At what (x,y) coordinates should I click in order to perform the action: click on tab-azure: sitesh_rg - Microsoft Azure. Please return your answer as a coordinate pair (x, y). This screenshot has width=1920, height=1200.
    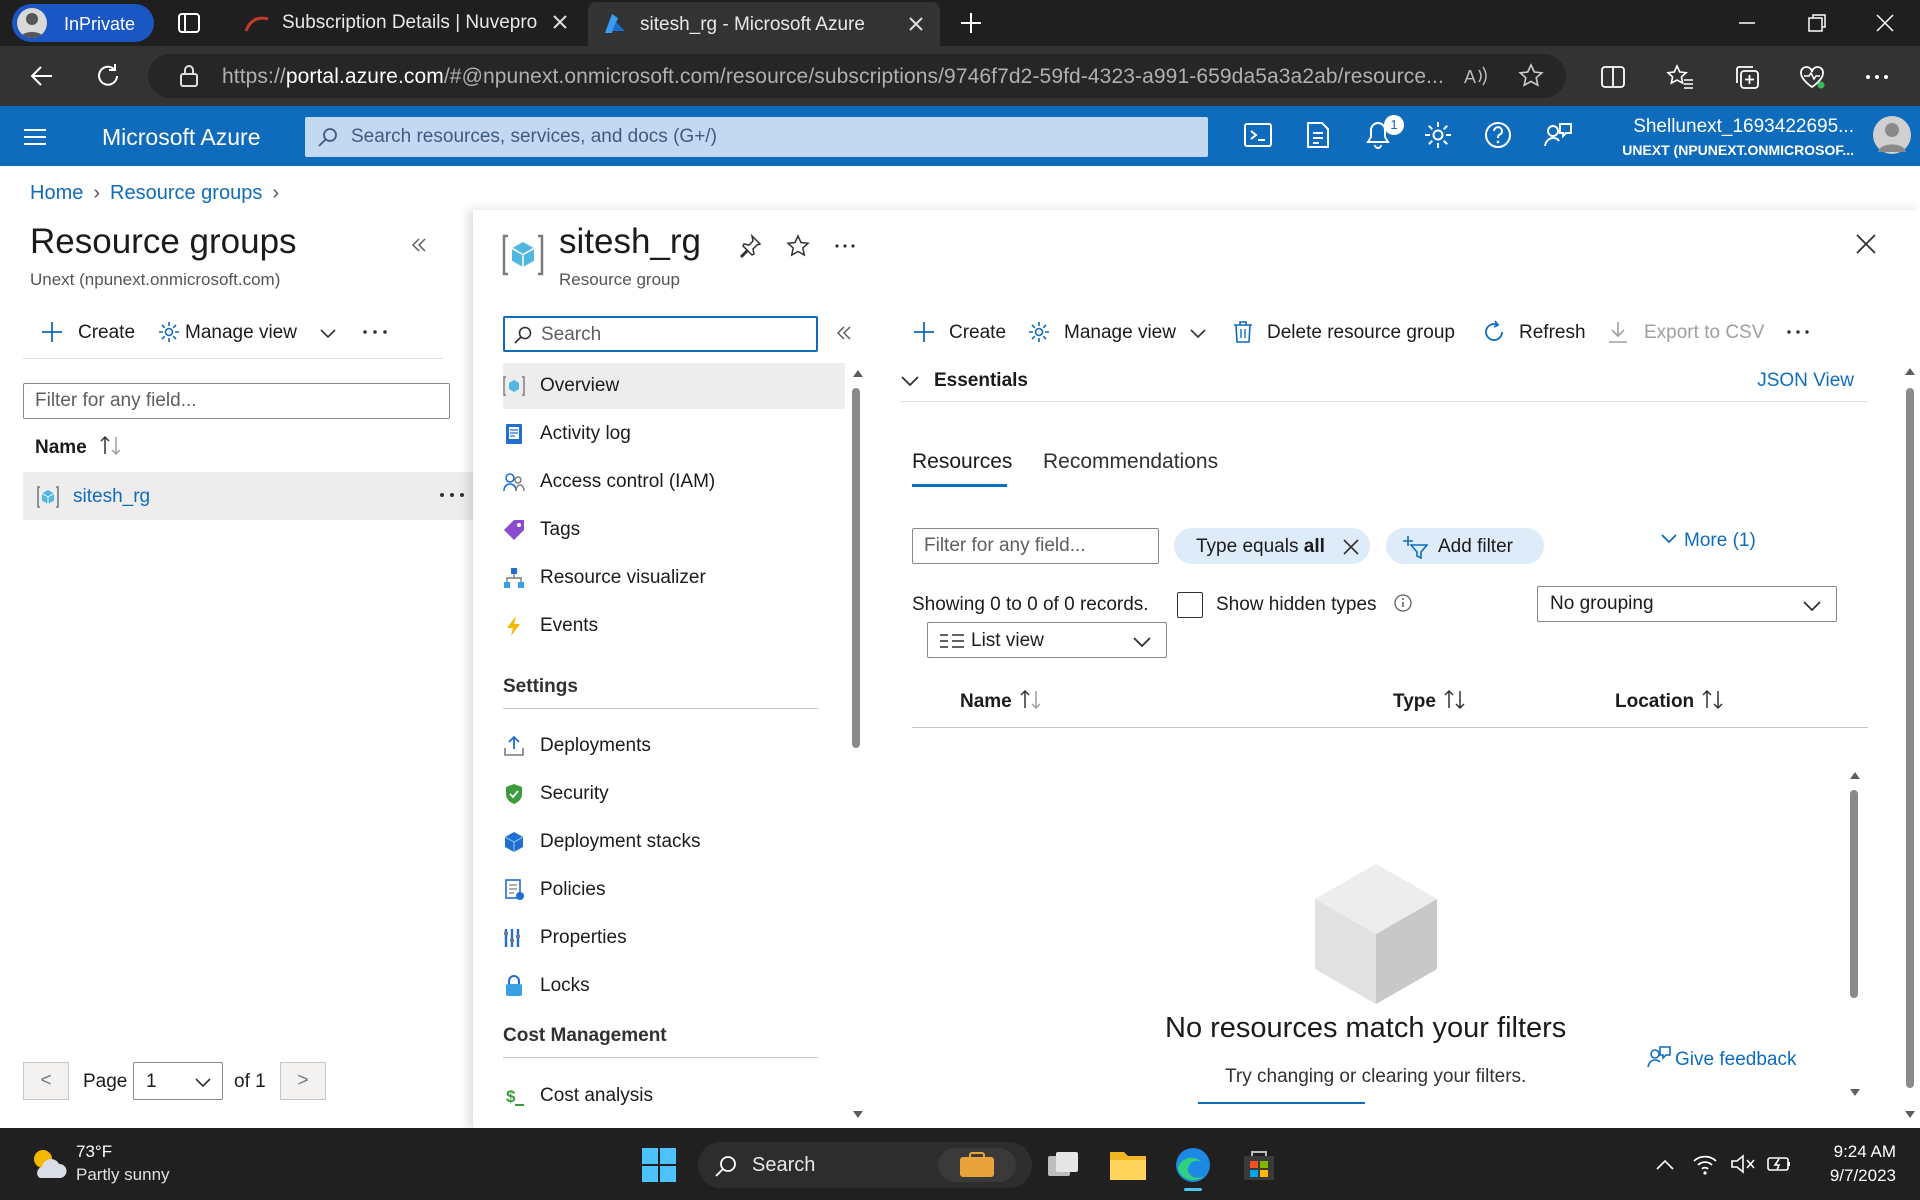
    Looking at the image, I should click on (764, 24).